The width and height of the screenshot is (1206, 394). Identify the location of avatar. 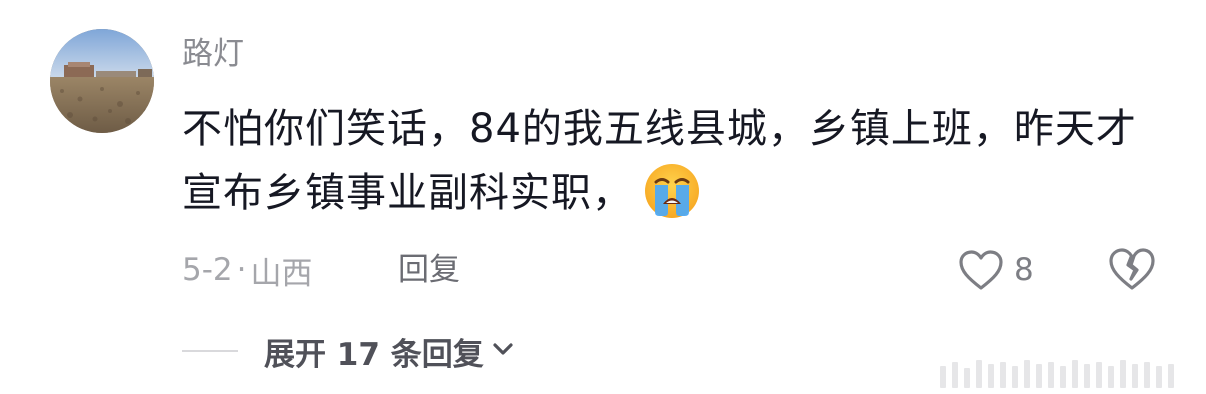
(102, 81).